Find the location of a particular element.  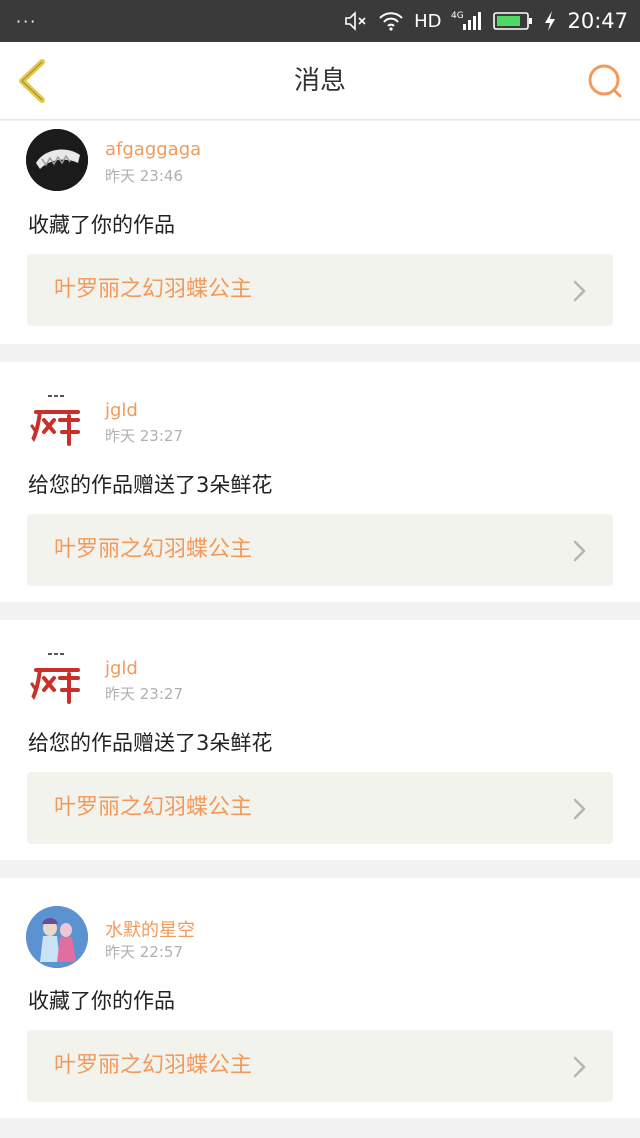

status-bar: ··· HD 4G 20:47 is located at coordinates (320, 21).